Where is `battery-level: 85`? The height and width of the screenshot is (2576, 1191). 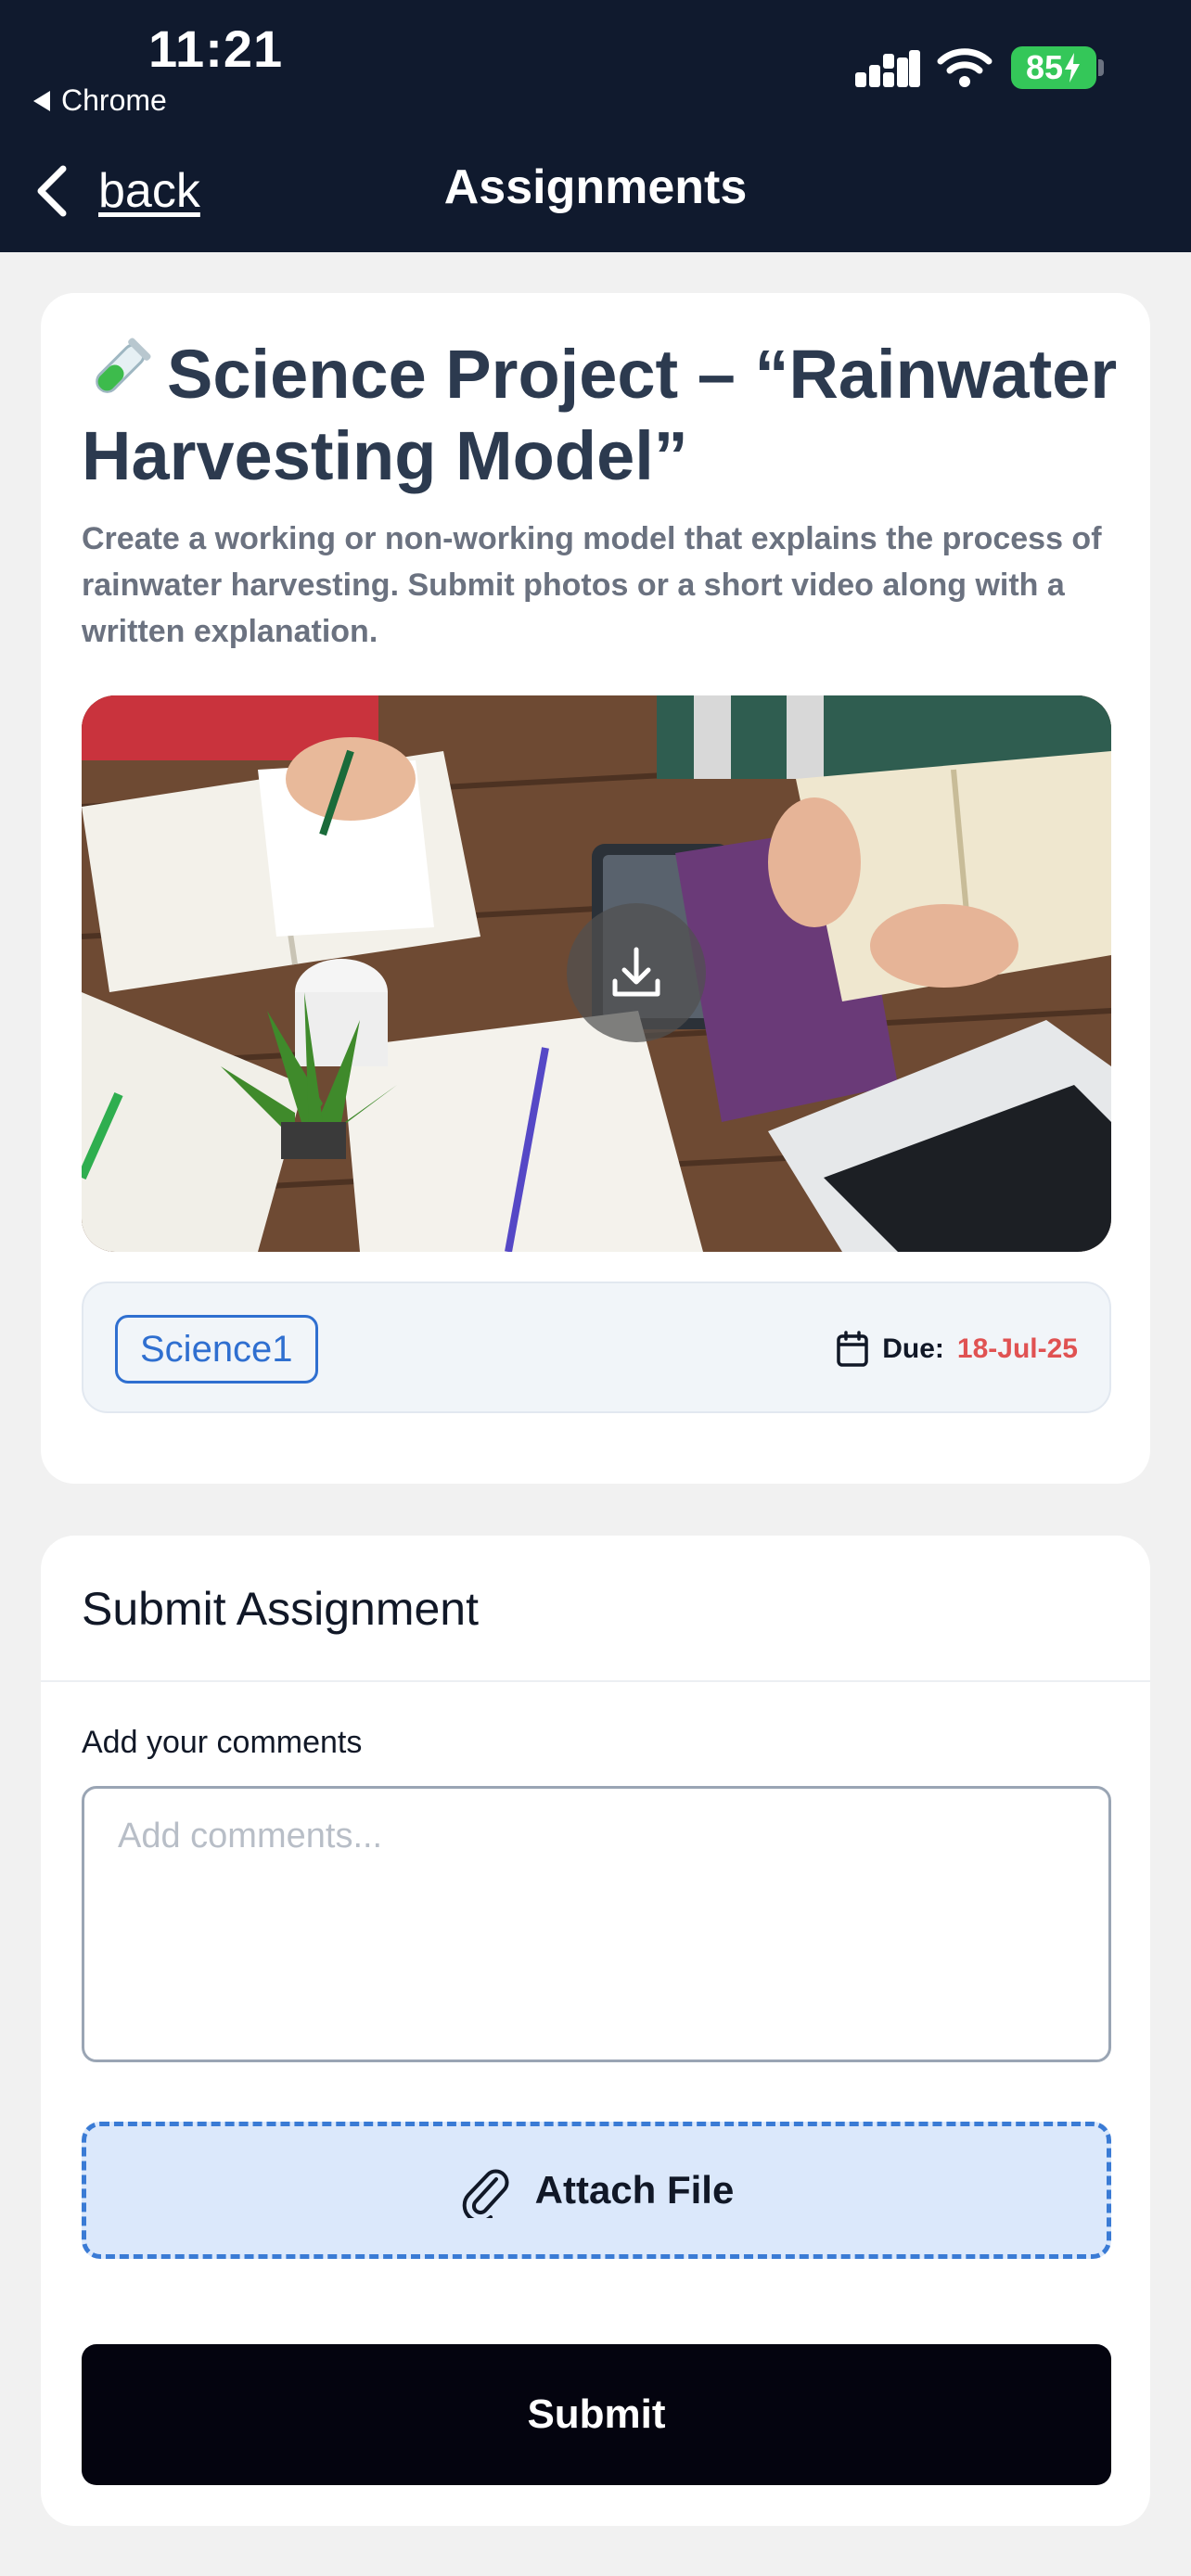 battery-level: 85 is located at coordinates (1044, 67).